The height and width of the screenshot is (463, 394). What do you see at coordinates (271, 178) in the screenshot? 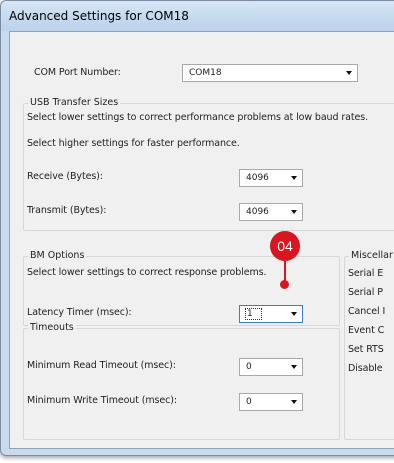
I see `receive-select: 4096` at bounding box center [271, 178].